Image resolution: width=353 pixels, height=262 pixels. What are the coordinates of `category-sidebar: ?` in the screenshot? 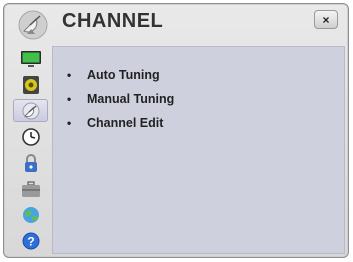 It's located at (30, 150).